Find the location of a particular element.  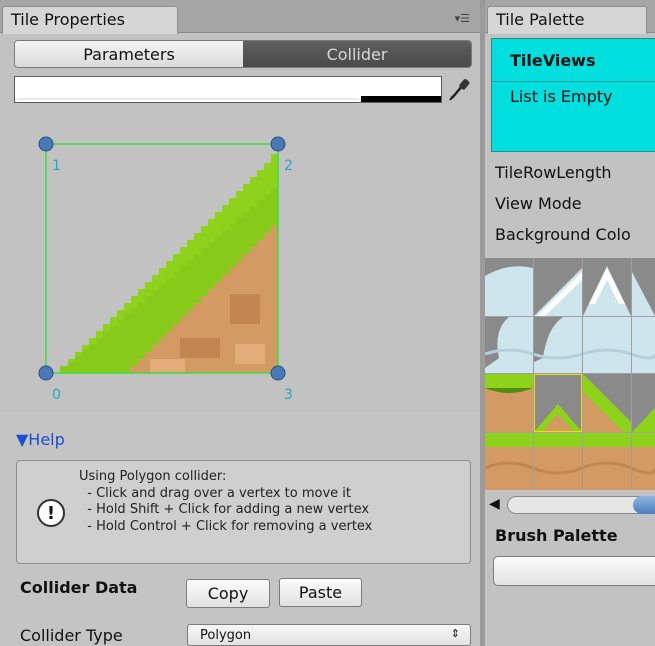

collider-data-label: Collider Data is located at coordinates (79, 587).